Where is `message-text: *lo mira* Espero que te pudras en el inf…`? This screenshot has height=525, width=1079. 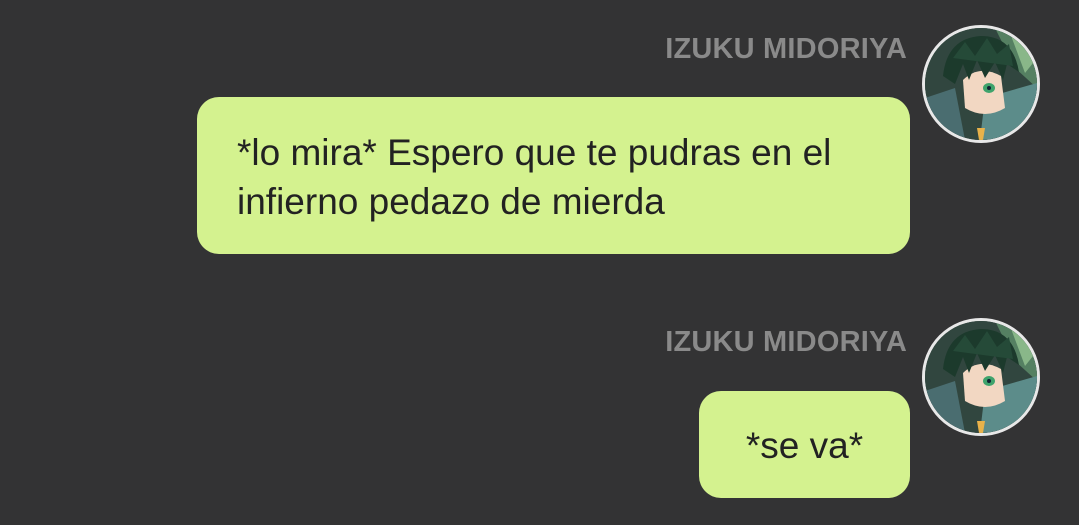 message-text: *lo mira* Espero que te pudras en el inf… is located at coordinates (534, 177).